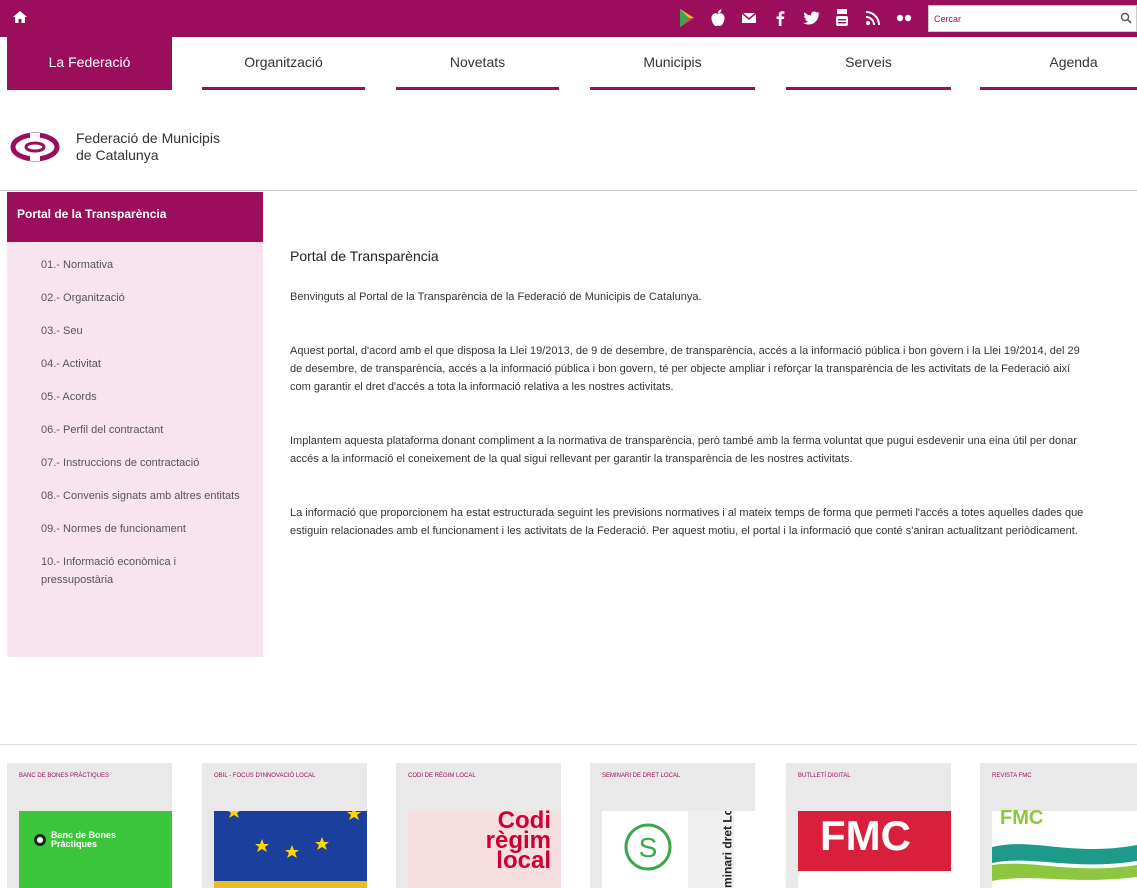  Describe the element at coordinates (568, 744) in the screenshot. I see `footer-divider` at that location.